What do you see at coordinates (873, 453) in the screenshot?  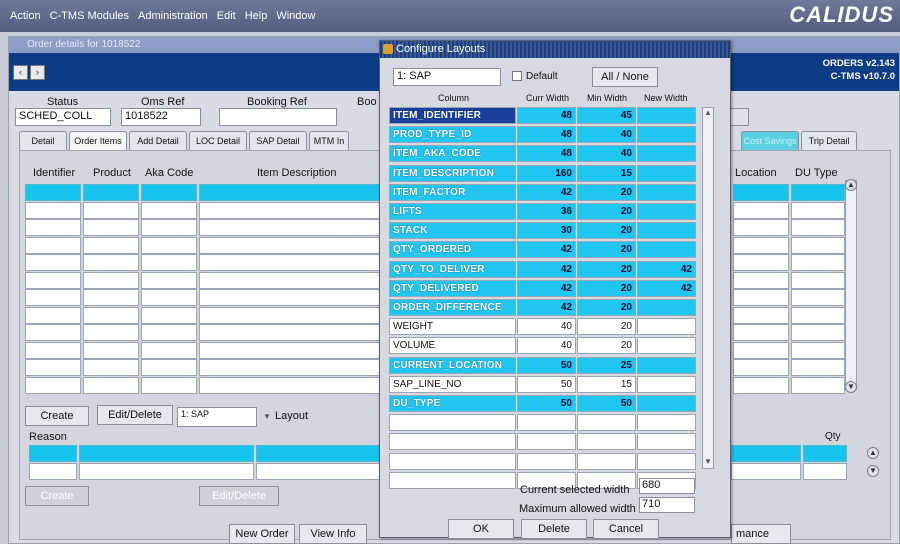 I see `reason-scroll-up-icon: ▲` at bounding box center [873, 453].